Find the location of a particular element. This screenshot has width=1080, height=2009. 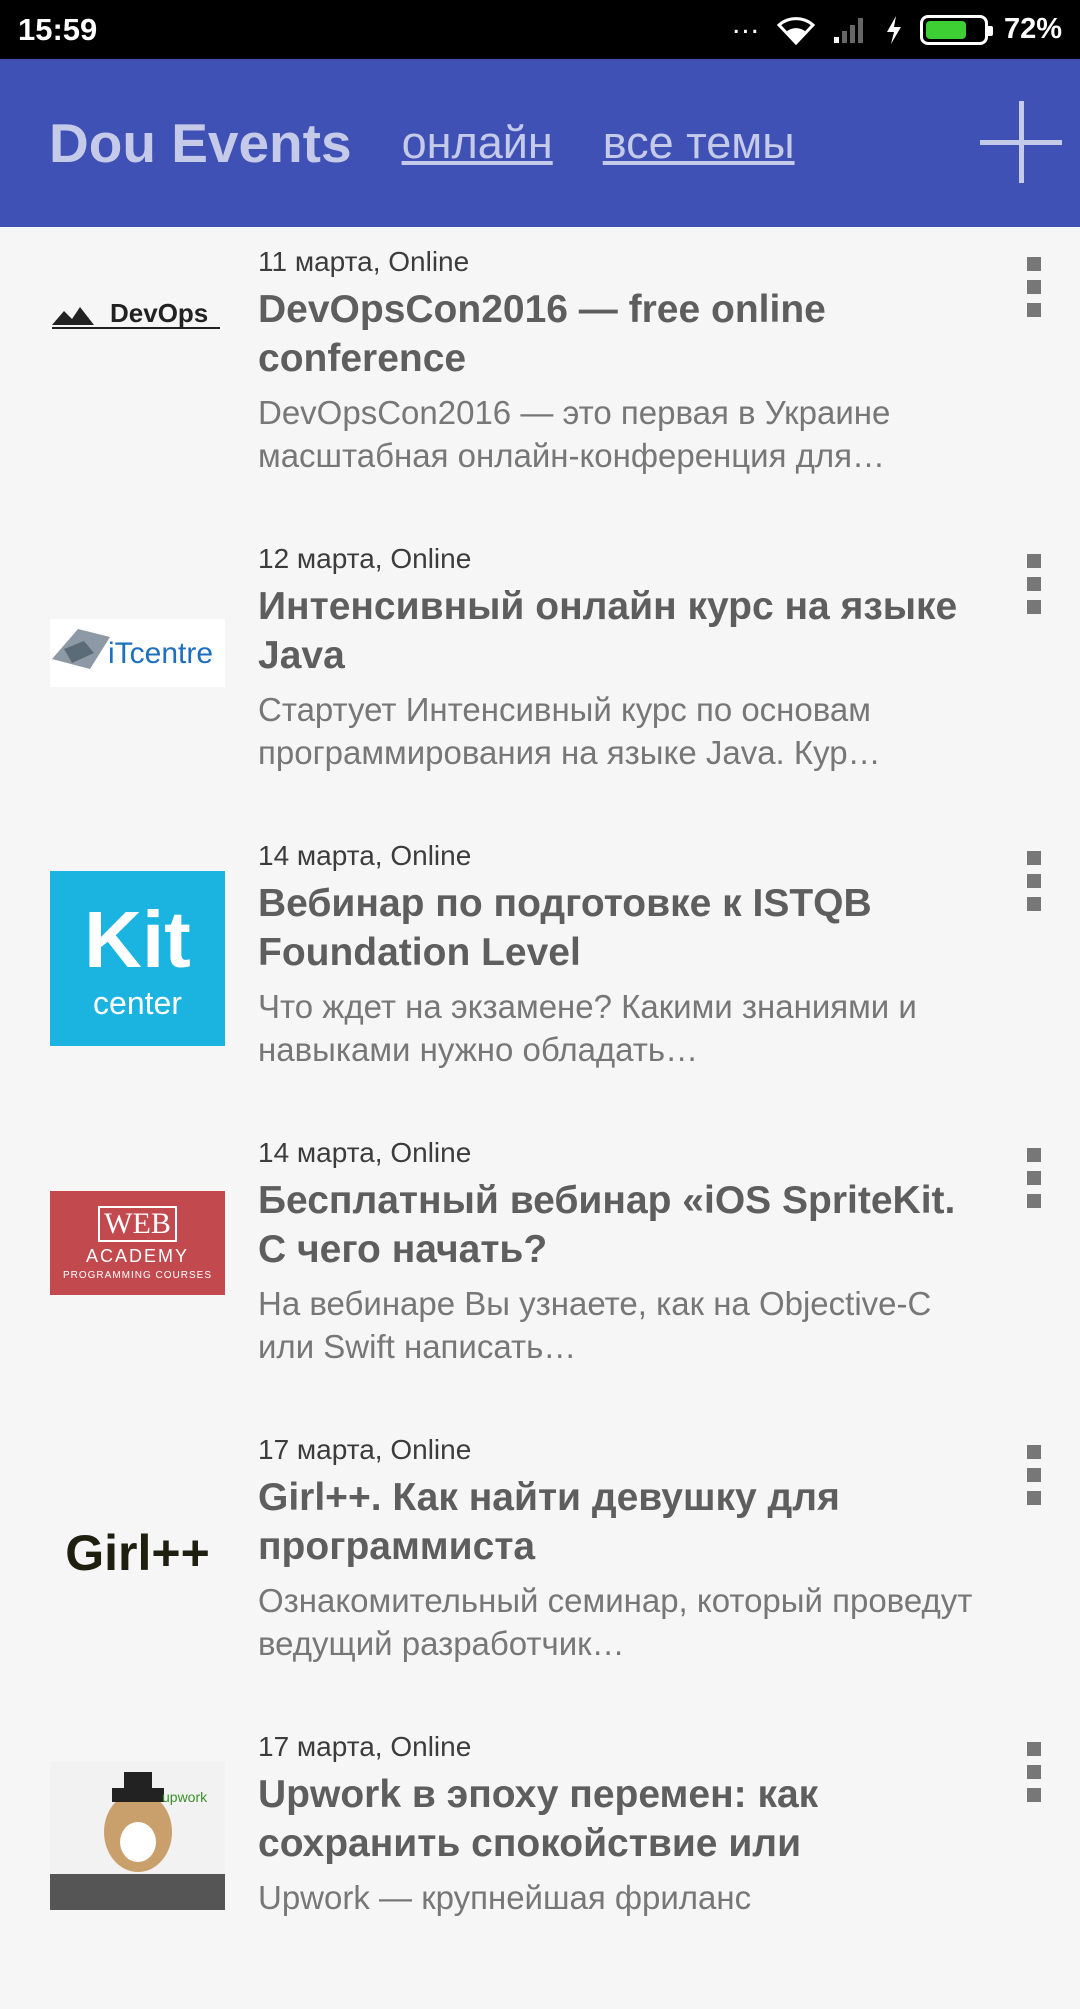

battery-icon is located at coordinates (956, 29).